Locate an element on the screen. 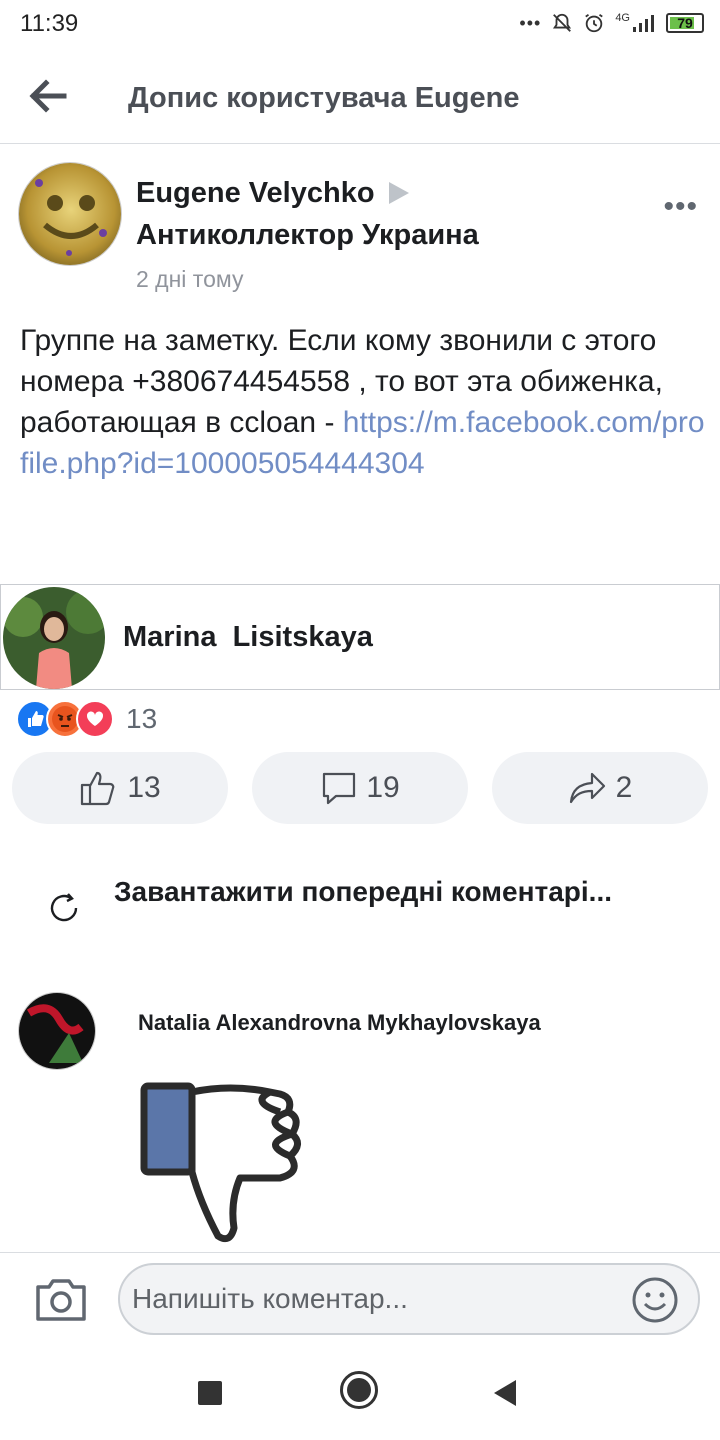 The image size is (720, 1440). comment-input is located at coordinates (409, 1299).